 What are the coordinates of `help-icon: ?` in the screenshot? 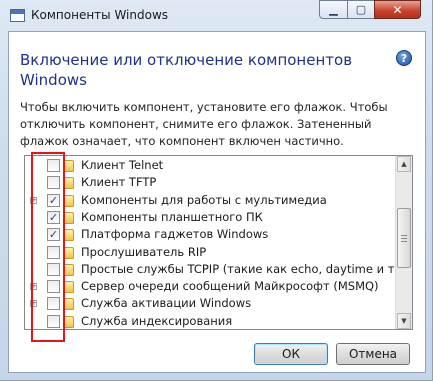 It's located at (404, 58).